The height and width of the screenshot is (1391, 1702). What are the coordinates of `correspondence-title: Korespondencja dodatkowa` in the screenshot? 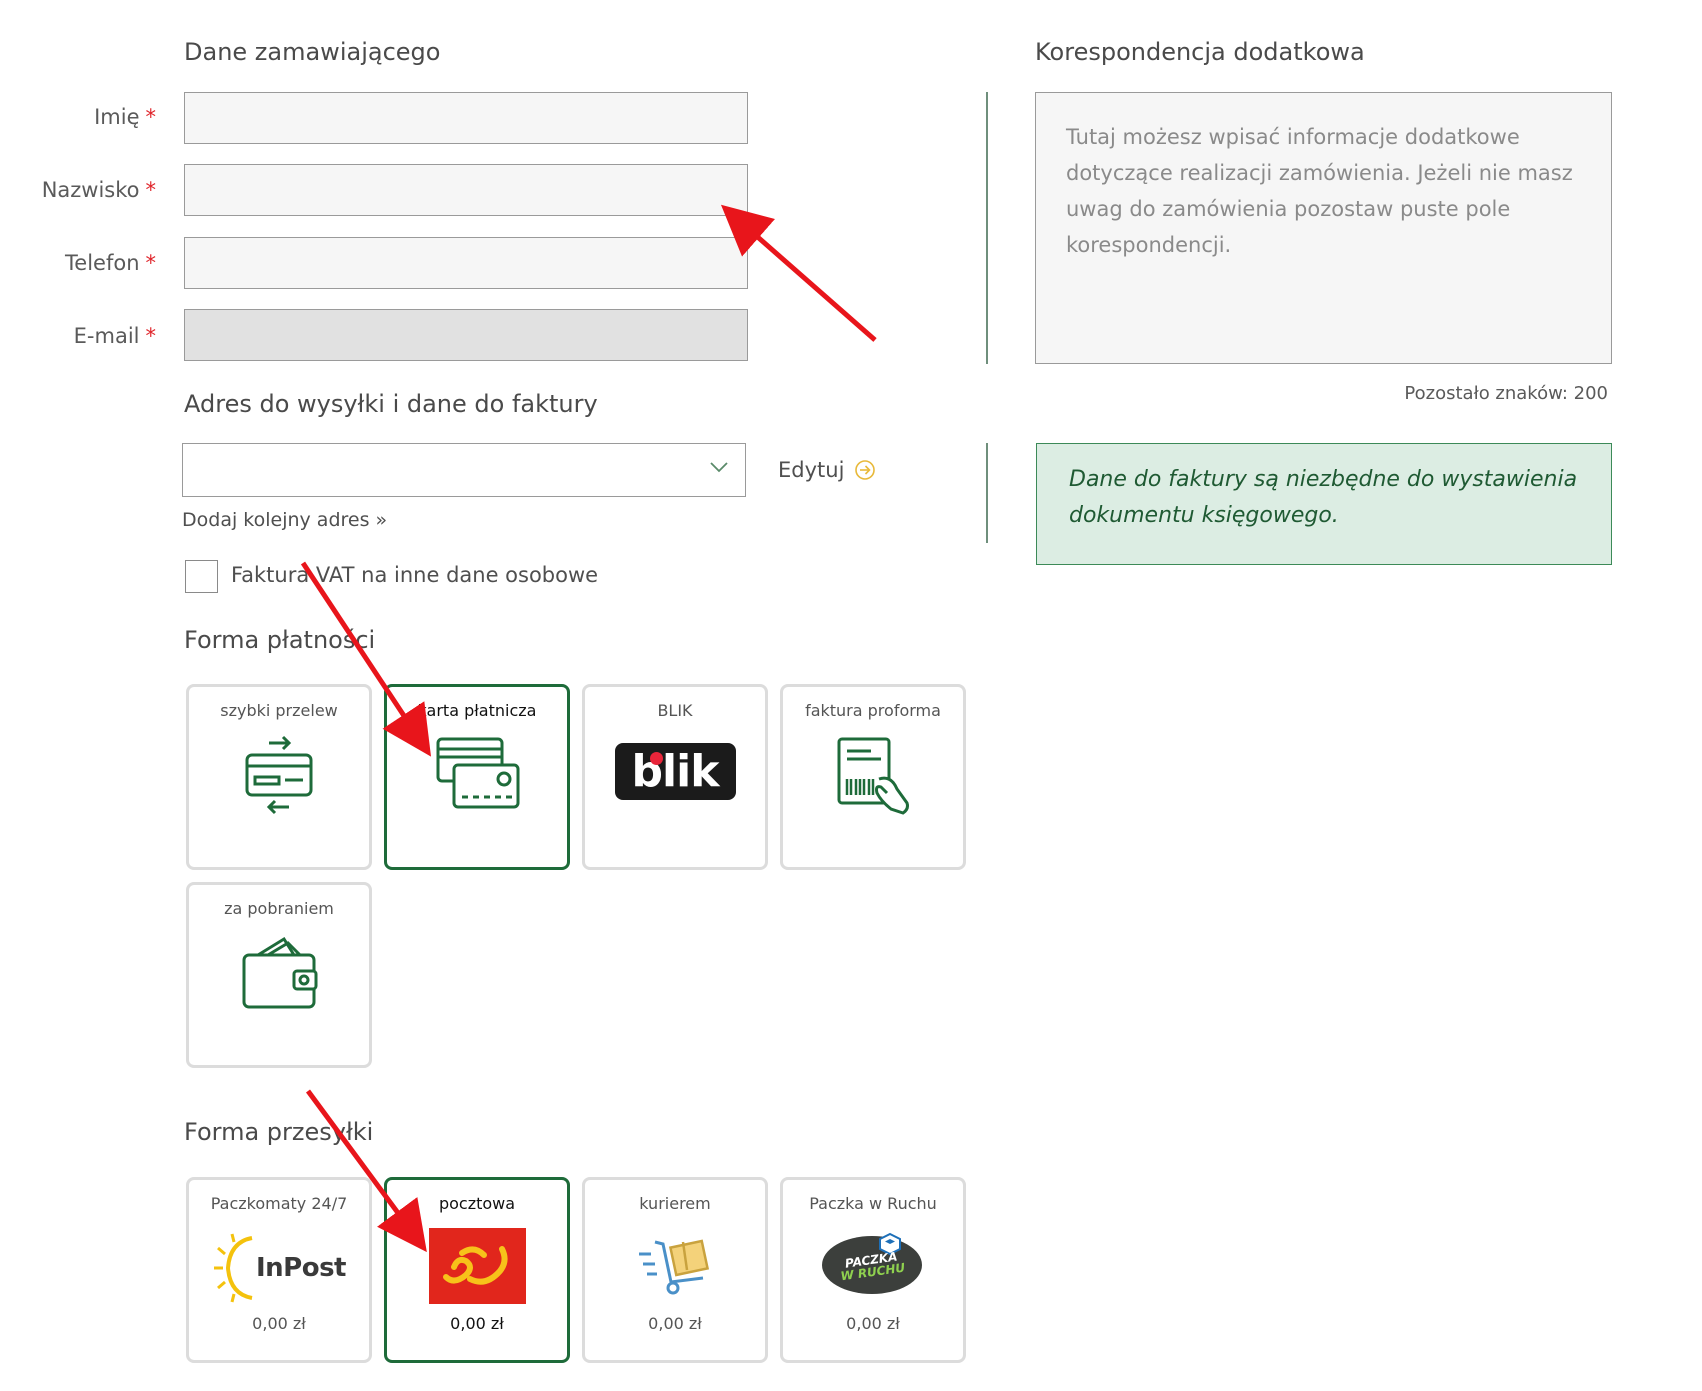 It's located at (1200, 52).